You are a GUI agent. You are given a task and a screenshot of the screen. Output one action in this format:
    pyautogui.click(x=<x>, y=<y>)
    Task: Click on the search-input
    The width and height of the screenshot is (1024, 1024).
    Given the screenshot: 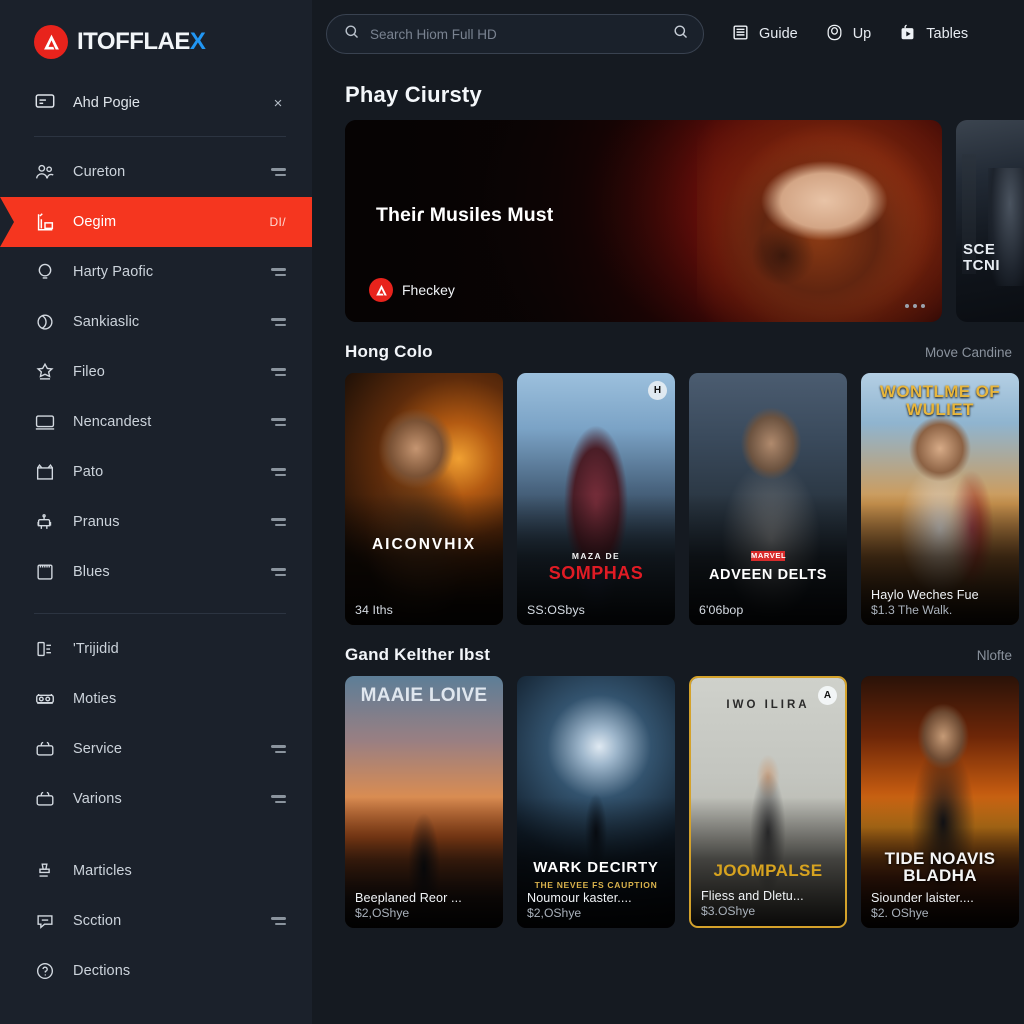 What is the action you would take?
    pyautogui.click(x=516, y=34)
    